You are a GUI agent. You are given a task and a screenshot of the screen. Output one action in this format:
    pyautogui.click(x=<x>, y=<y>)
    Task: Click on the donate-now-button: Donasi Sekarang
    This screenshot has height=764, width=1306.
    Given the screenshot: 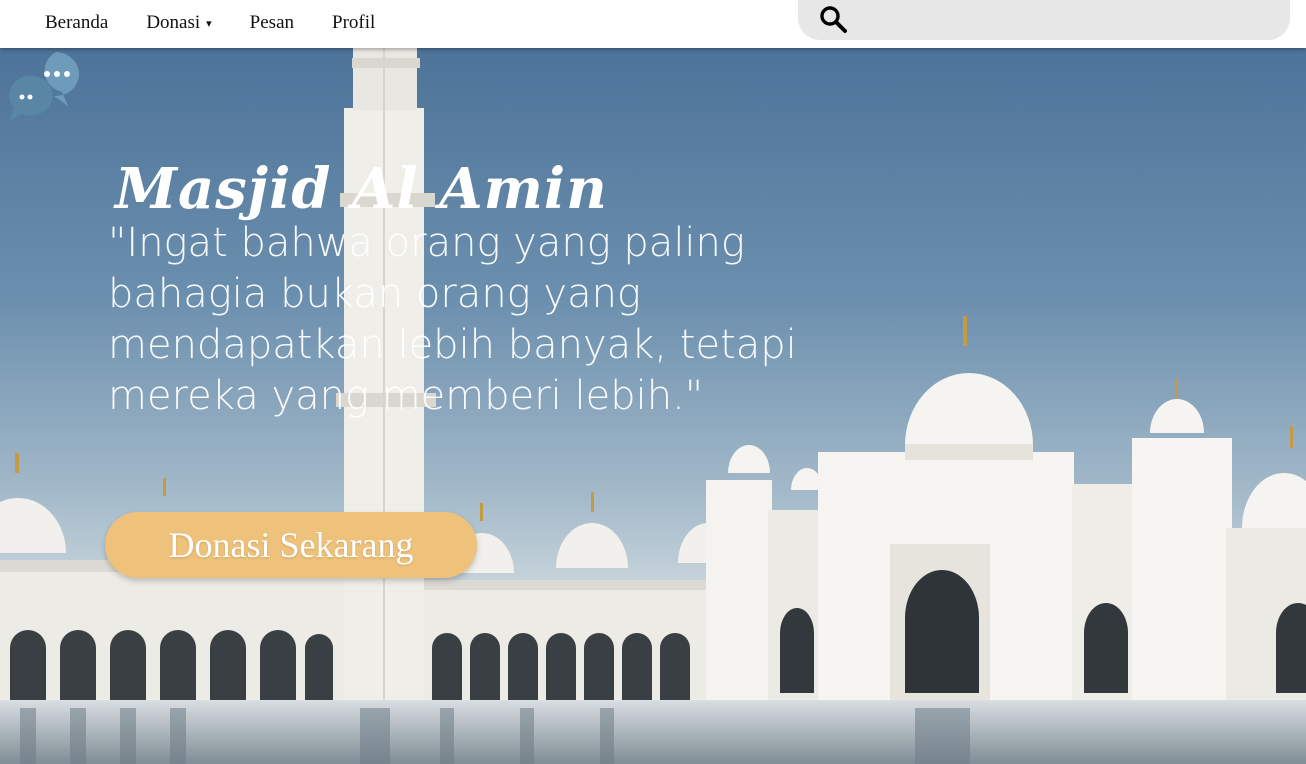 What is the action you would take?
    pyautogui.click(x=291, y=545)
    